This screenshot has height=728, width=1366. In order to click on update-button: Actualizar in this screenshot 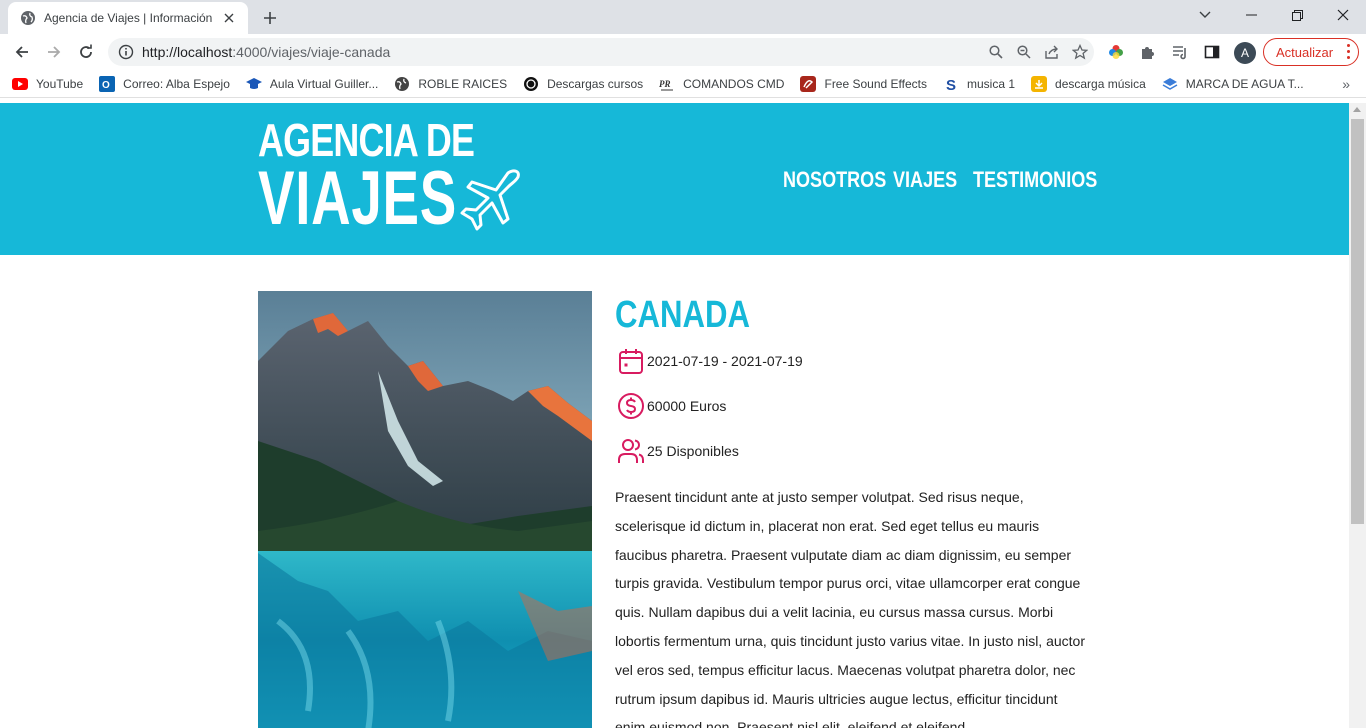, I will do `click(1311, 52)`.